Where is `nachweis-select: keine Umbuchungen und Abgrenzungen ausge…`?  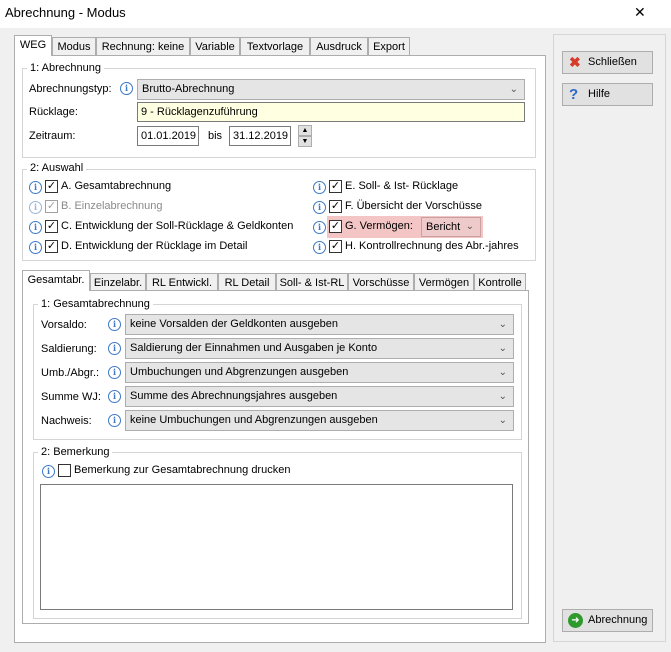
nachweis-select: keine Umbuchungen und Abgrenzungen ausge… is located at coordinates (319, 420).